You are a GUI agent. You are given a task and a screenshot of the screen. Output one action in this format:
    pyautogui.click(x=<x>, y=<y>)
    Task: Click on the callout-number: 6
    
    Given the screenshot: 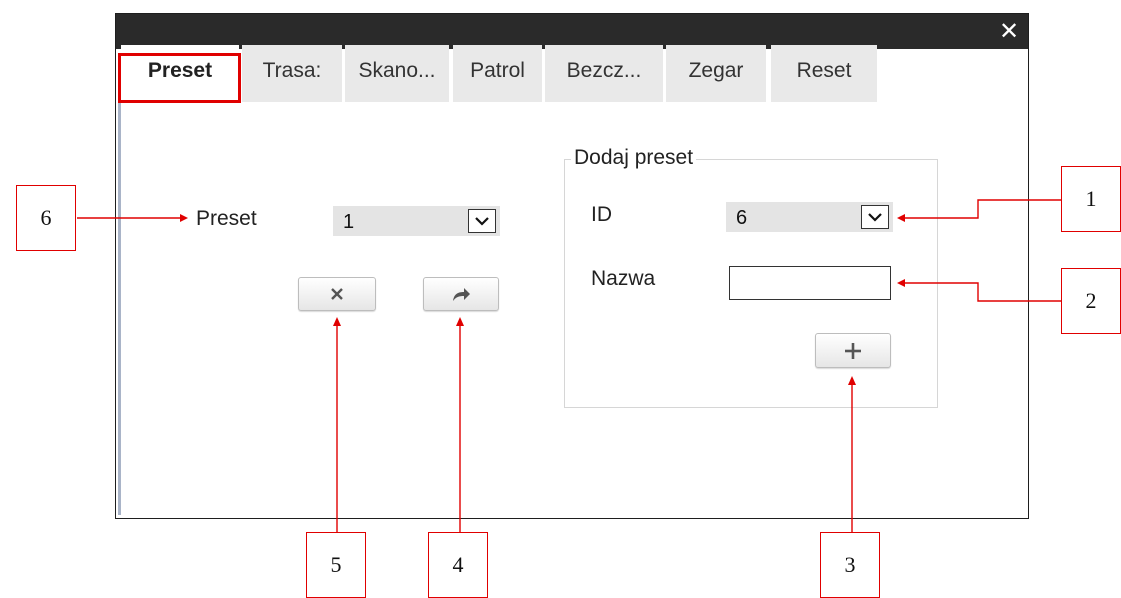 What is the action you would take?
    pyautogui.click(x=46, y=217)
    